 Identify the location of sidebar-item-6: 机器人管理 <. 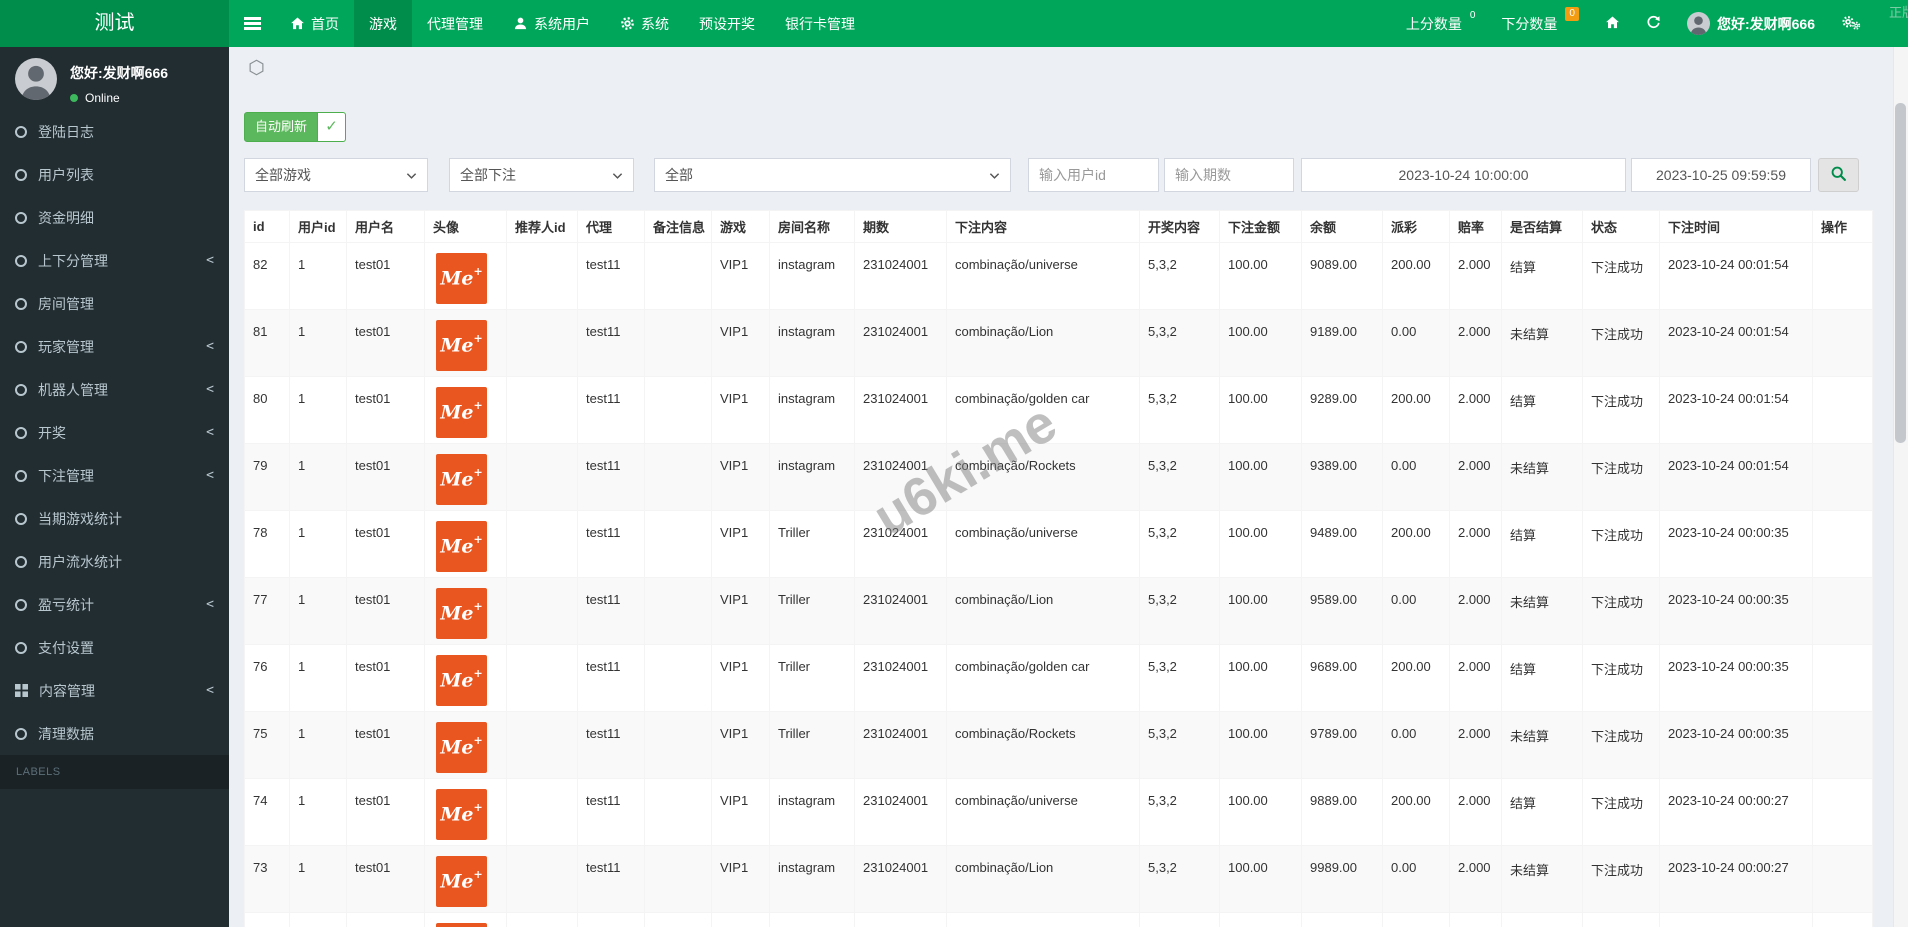
(114, 389).